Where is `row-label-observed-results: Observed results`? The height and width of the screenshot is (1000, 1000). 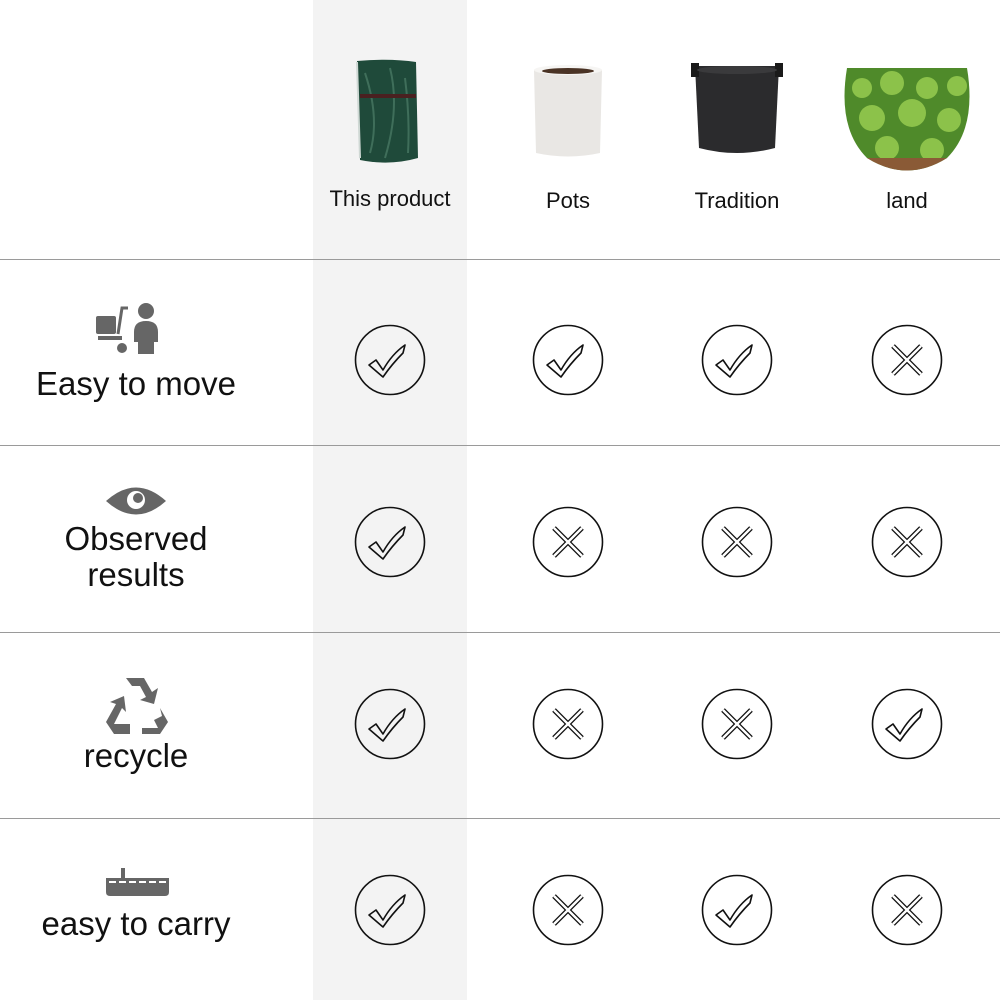
row-label-observed-results: Observed results is located at coordinates (136, 557).